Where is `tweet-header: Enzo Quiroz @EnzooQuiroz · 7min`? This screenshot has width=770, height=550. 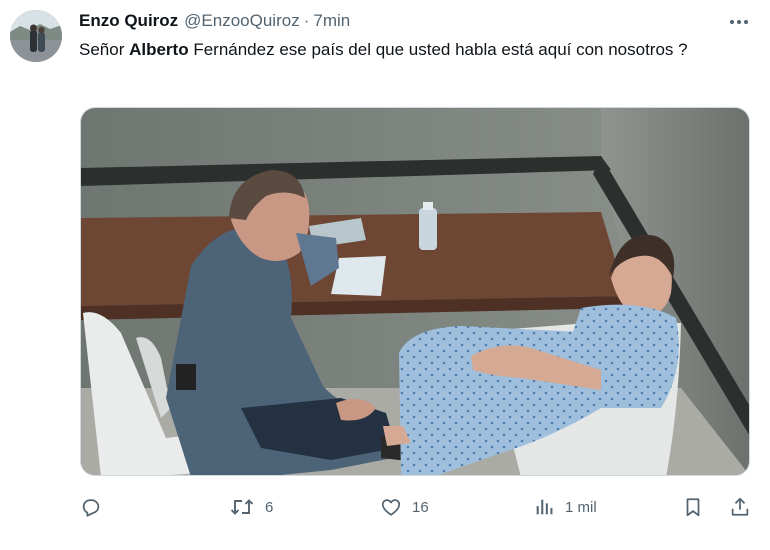
tweet-header: Enzo Quiroz @EnzooQuiroz · 7min is located at coordinates (214, 21).